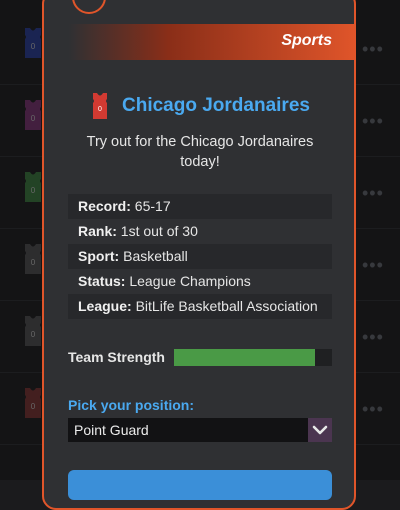 The height and width of the screenshot is (510, 400). What do you see at coordinates (320, 430) in the screenshot?
I see `chevron-down-icon` at bounding box center [320, 430].